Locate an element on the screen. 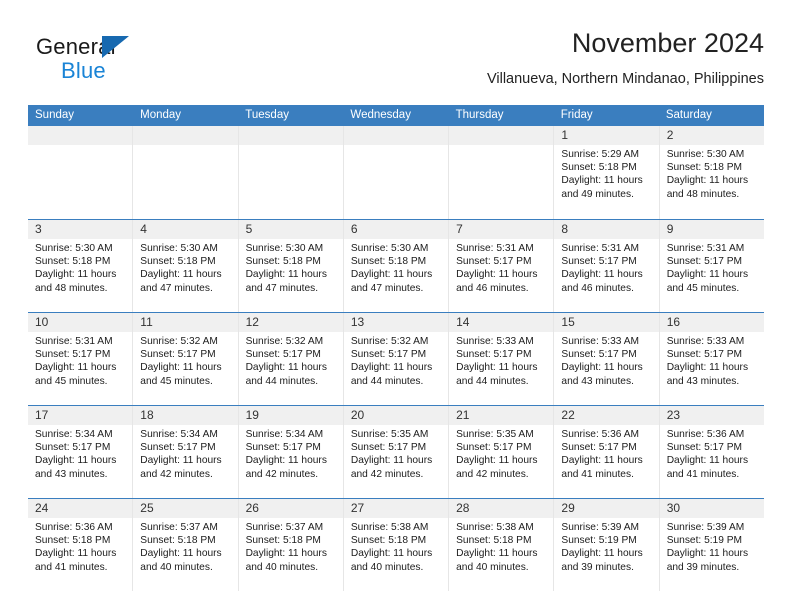 The height and width of the screenshot is (612, 792). sunrise-text: Sunrise: 5:29 AM is located at coordinates (600, 154).